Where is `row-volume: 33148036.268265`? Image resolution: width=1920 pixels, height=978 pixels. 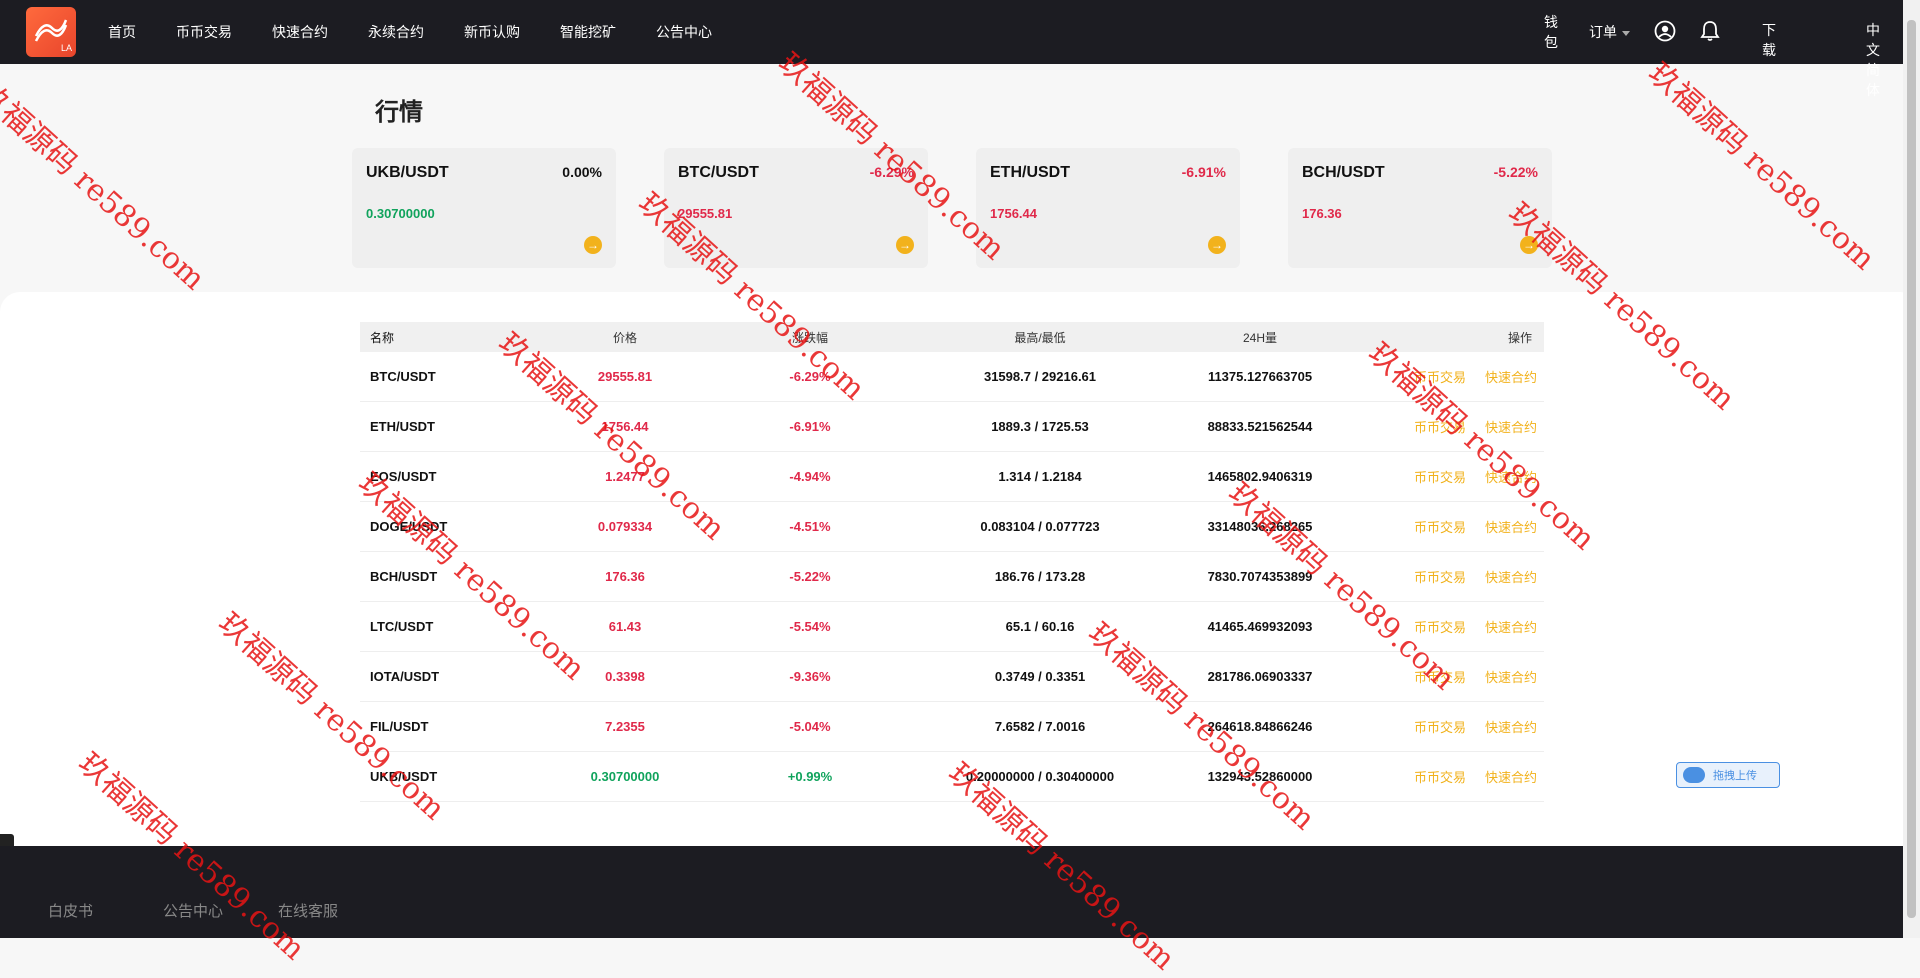 row-volume: 33148036.268265 is located at coordinates (1260, 526).